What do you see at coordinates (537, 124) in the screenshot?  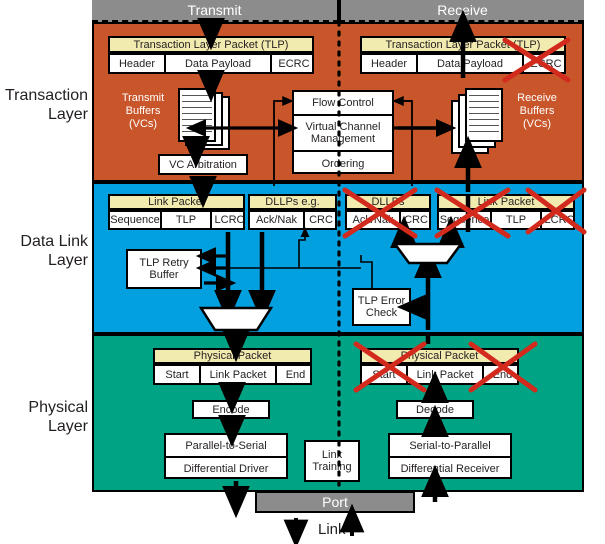 I see `receive-buffers-line3: (VCs)` at bounding box center [537, 124].